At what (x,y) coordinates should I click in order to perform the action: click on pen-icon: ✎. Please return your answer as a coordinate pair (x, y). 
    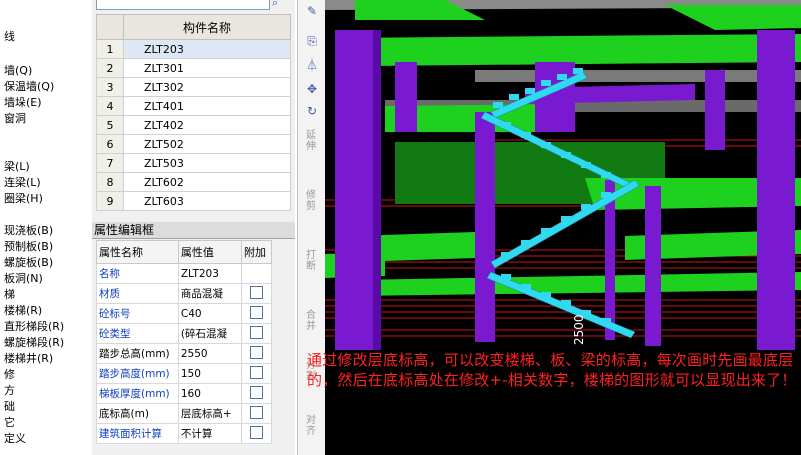
    Looking at the image, I should click on (312, 12).